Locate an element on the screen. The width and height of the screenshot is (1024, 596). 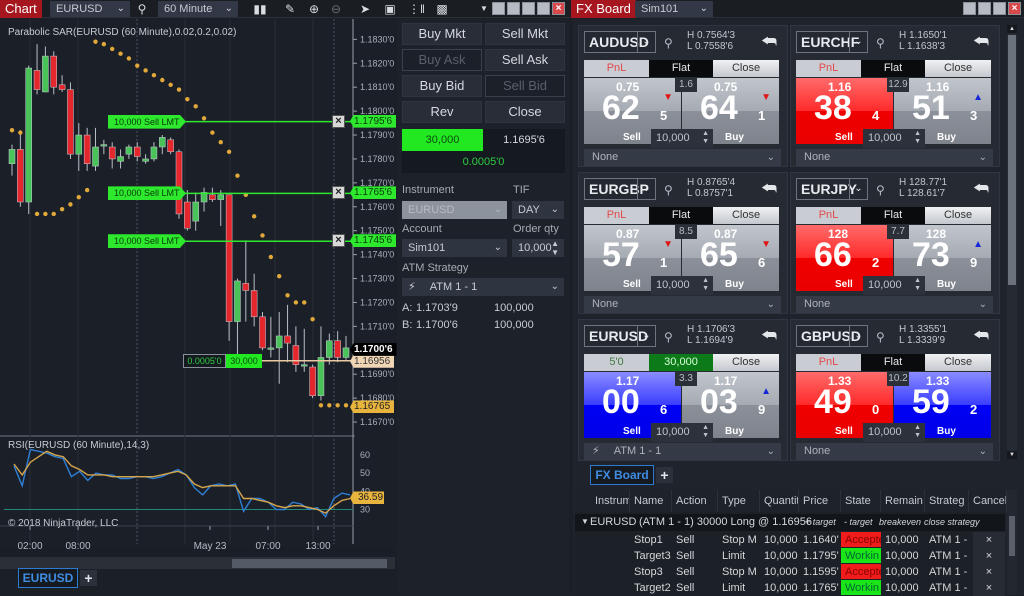
strategies-icon: ▩ is located at coordinates (442, 9).